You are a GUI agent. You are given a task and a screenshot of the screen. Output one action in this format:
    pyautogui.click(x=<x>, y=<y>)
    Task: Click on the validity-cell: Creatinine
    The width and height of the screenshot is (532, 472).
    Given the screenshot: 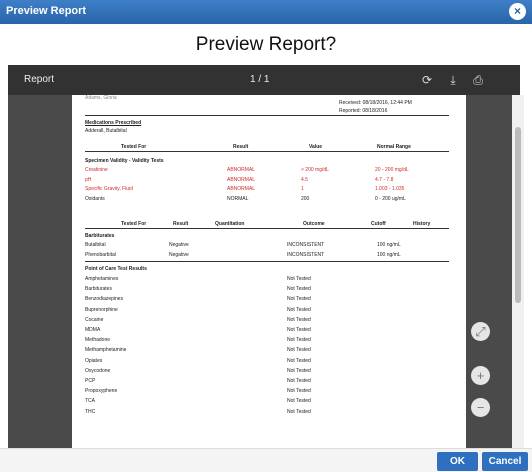 What is the action you would take?
    pyautogui.click(x=96, y=170)
    